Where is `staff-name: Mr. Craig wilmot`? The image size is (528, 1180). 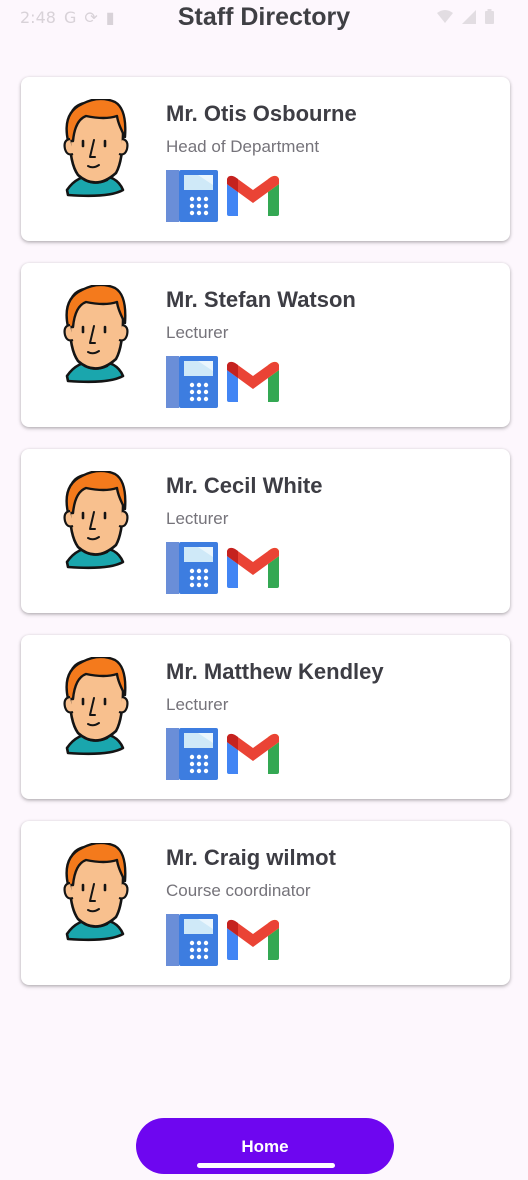
staff-name: Mr. Craig wilmot is located at coordinates (251, 857).